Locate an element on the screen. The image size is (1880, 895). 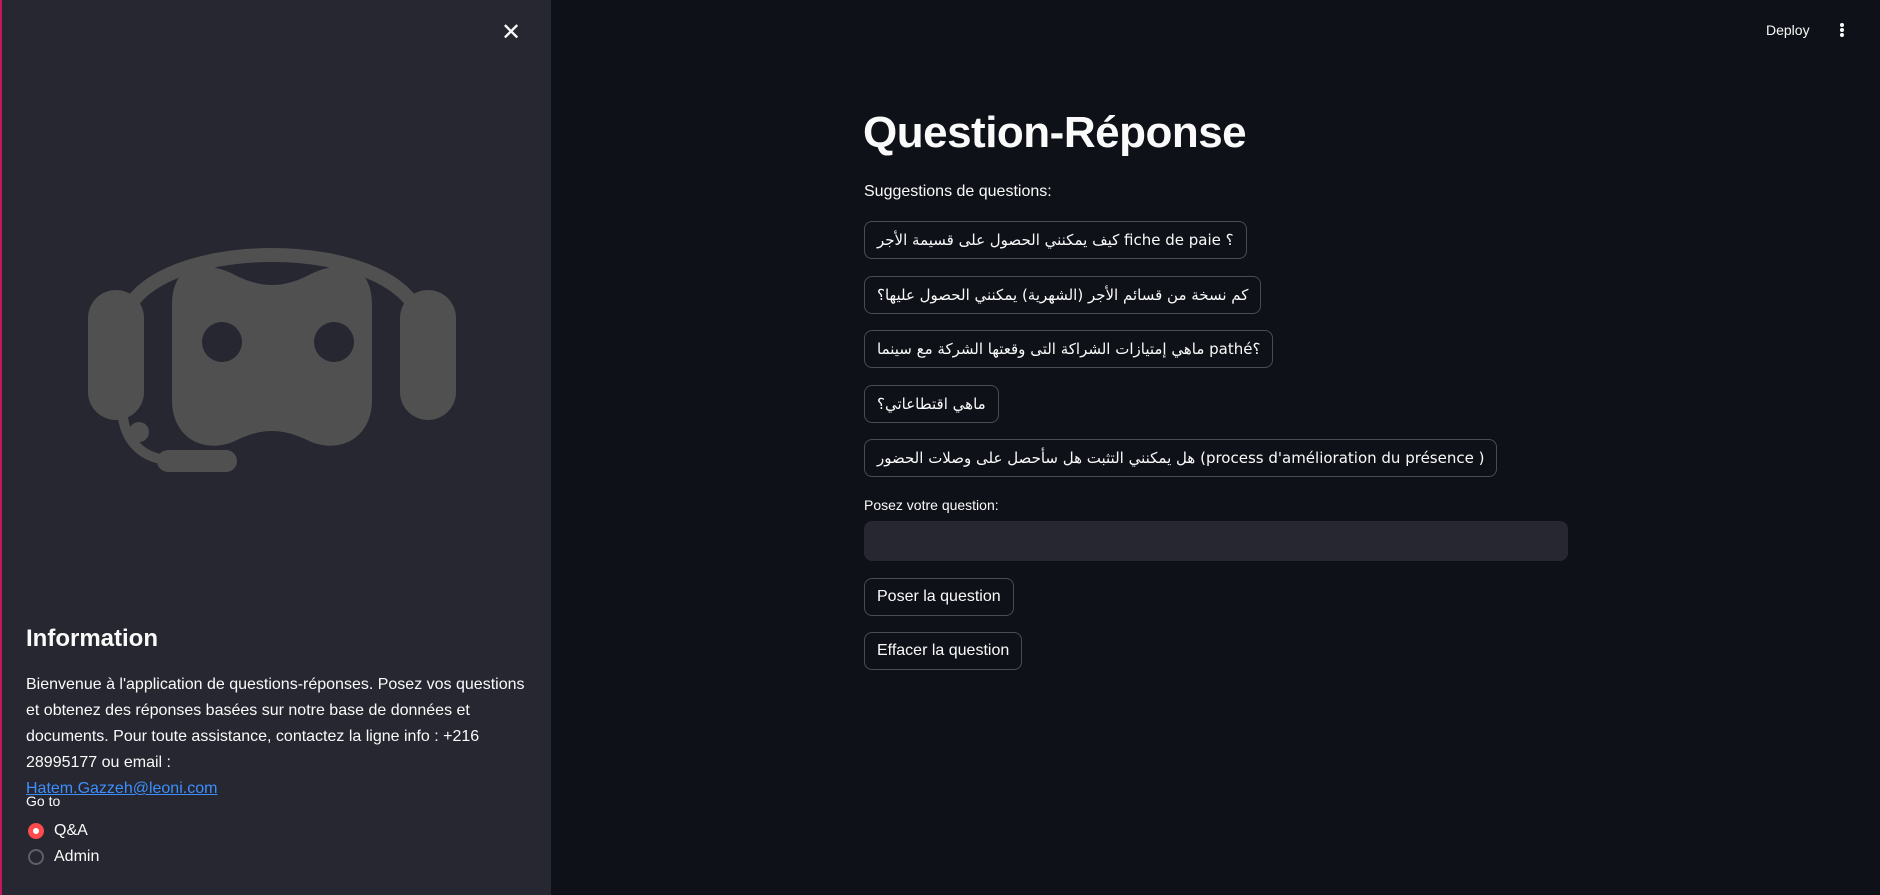
ask-question-button: Poser la question is located at coordinates (939, 597).